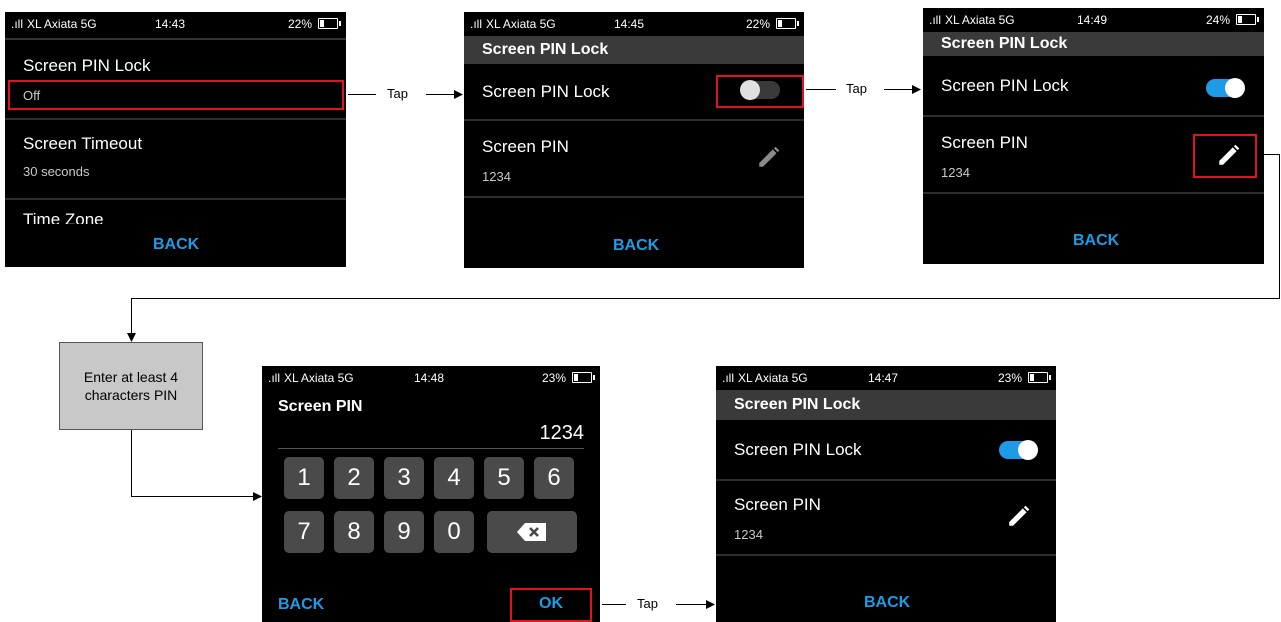 The image size is (1281, 622). Describe the element at coordinates (170, 24) in the screenshot. I see `clock: 14:43` at that location.